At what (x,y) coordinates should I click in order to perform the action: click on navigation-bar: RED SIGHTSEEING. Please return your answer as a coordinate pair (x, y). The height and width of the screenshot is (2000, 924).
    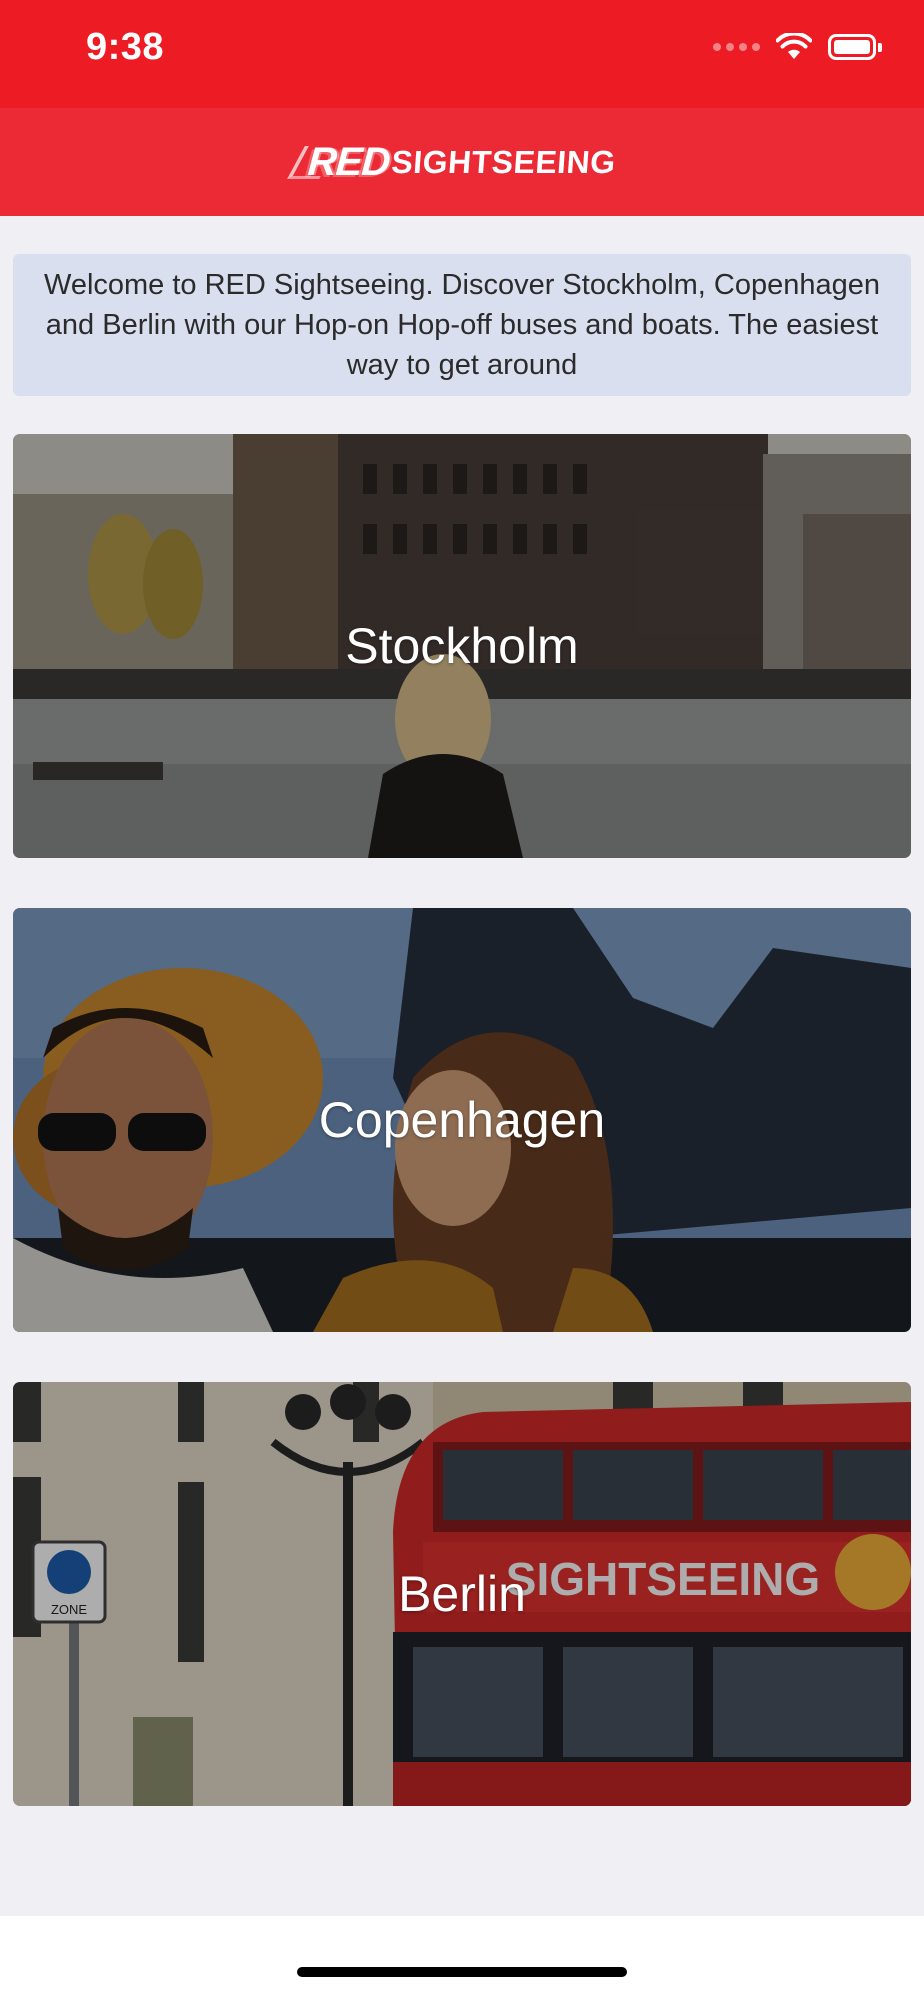
    Looking at the image, I should click on (462, 162).